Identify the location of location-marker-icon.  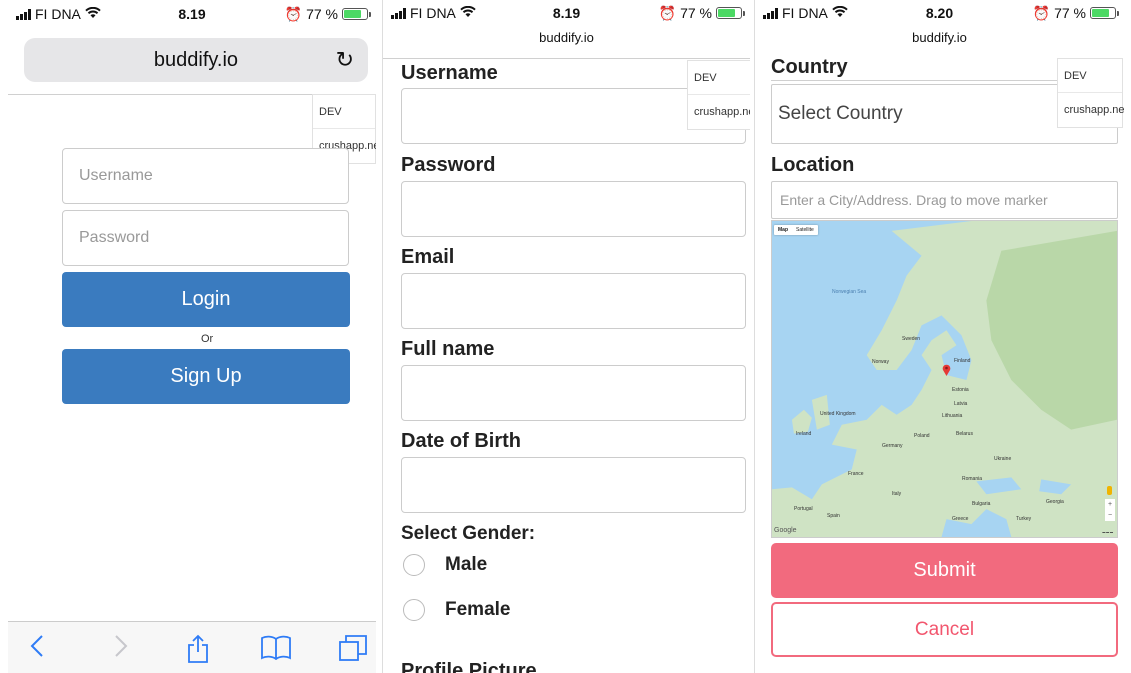
(946, 370).